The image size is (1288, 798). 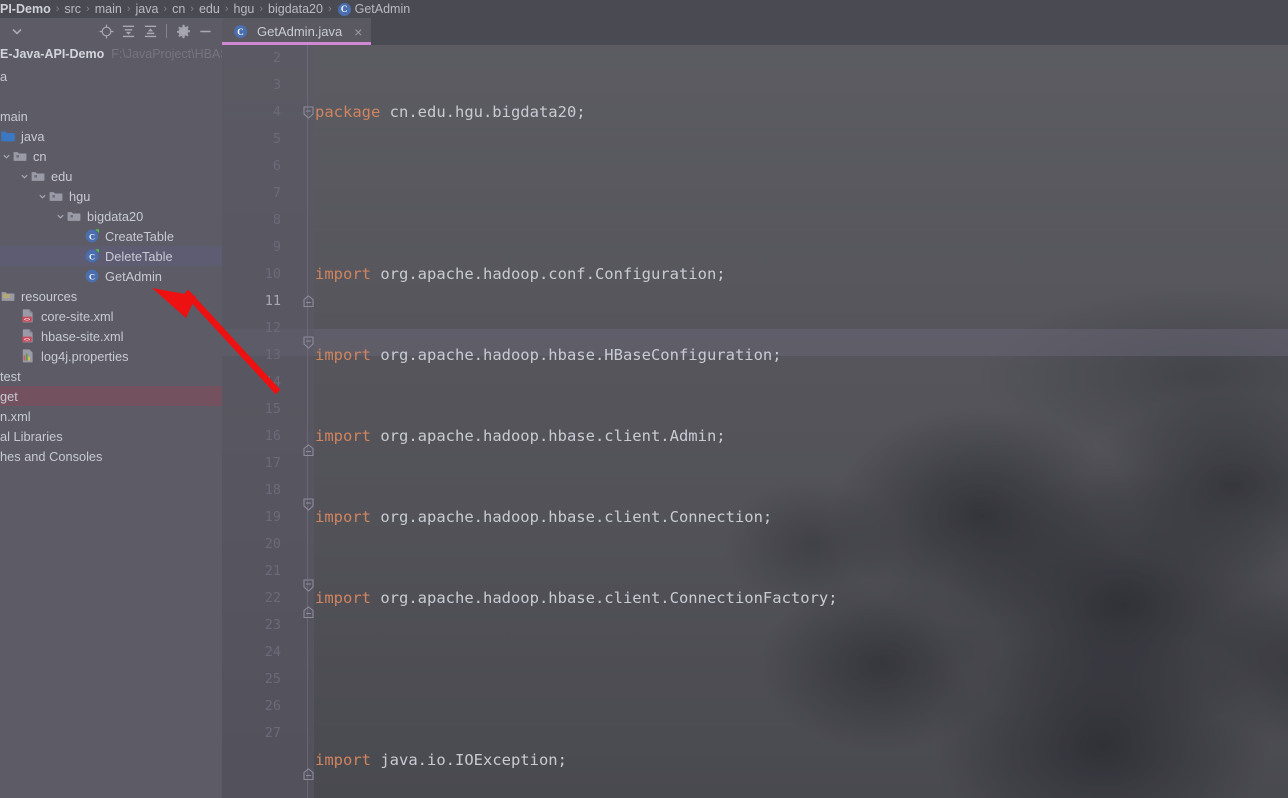 What do you see at coordinates (111, 196) in the screenshot?
I see `tree-item-hgu: hgu` at bounding box center [111, 196].